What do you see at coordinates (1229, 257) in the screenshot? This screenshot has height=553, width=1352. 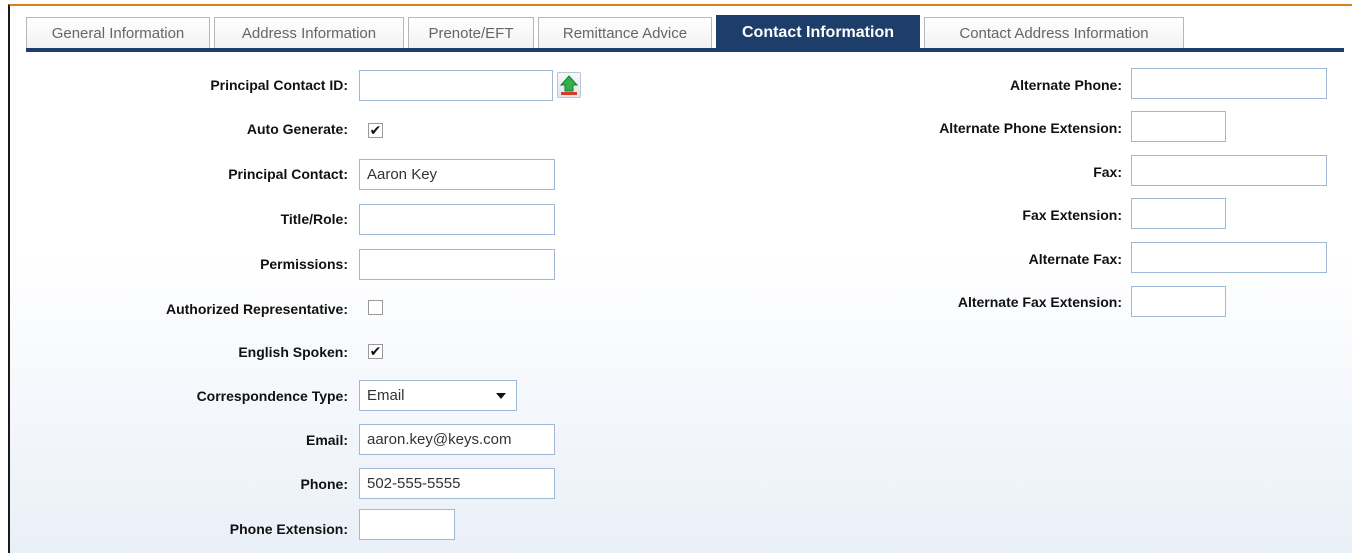 I see `alternate-fax-input` at bounding box center [1229, 257].